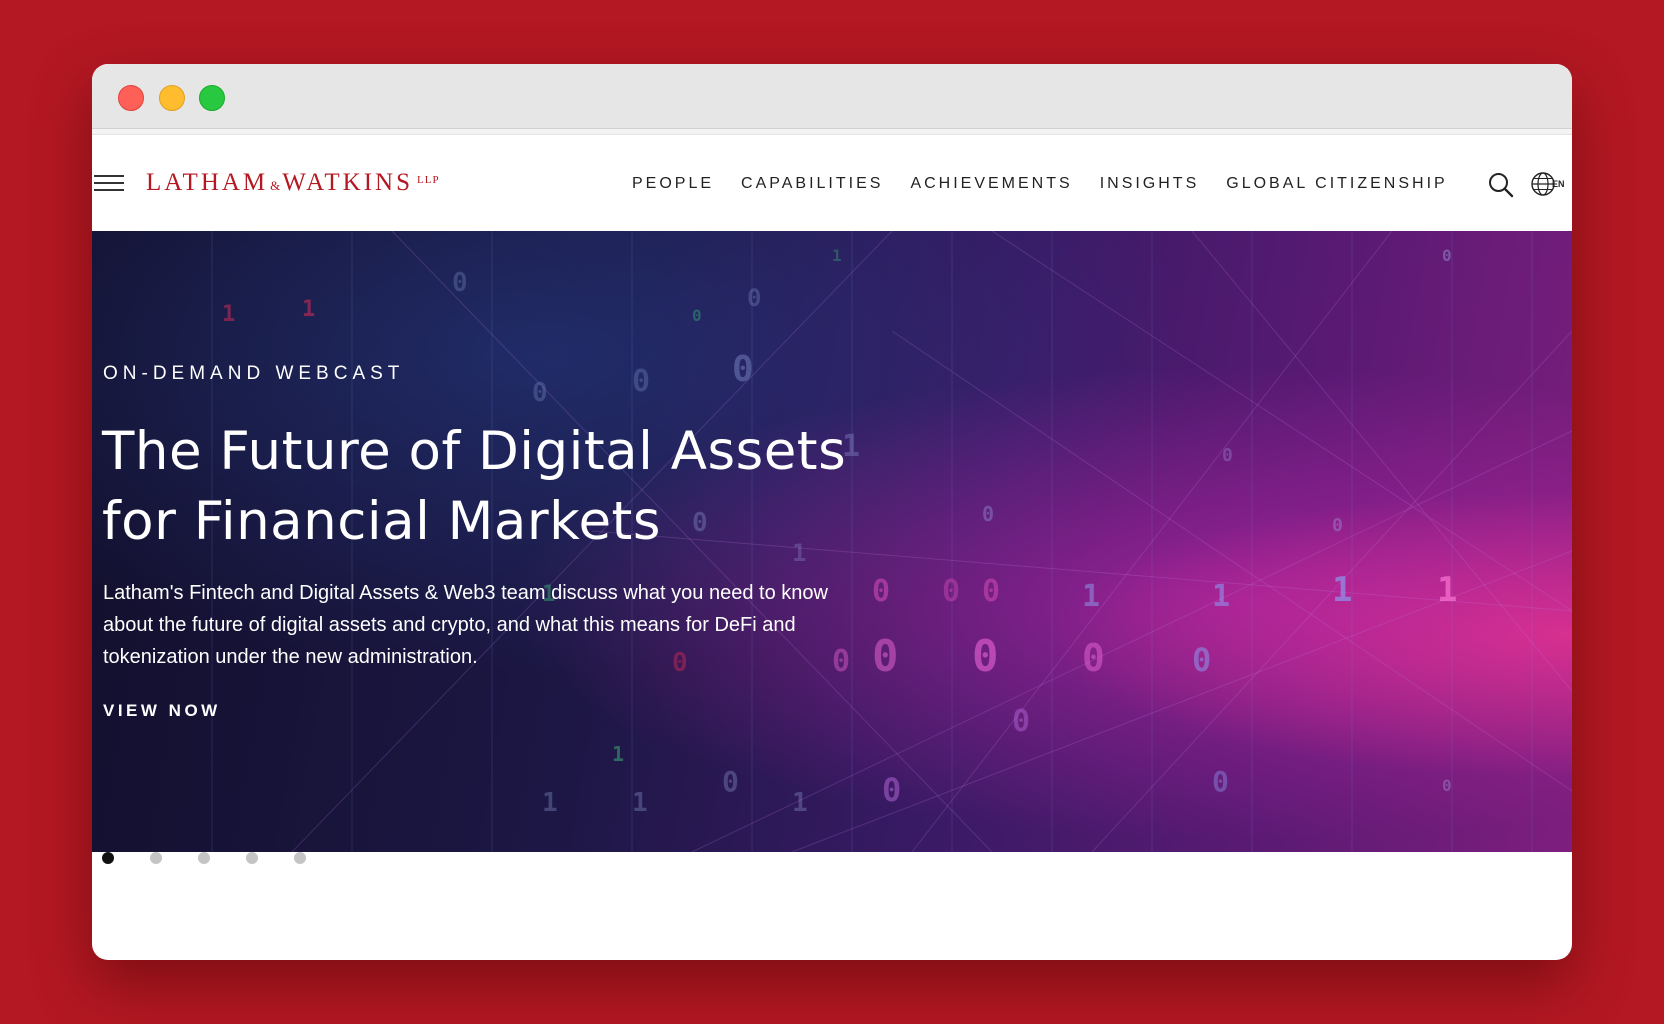 This screenshot has height=1024, width=1664. I want to click on logo: LATHAM &WATKINS LLP, so click(293, 183).